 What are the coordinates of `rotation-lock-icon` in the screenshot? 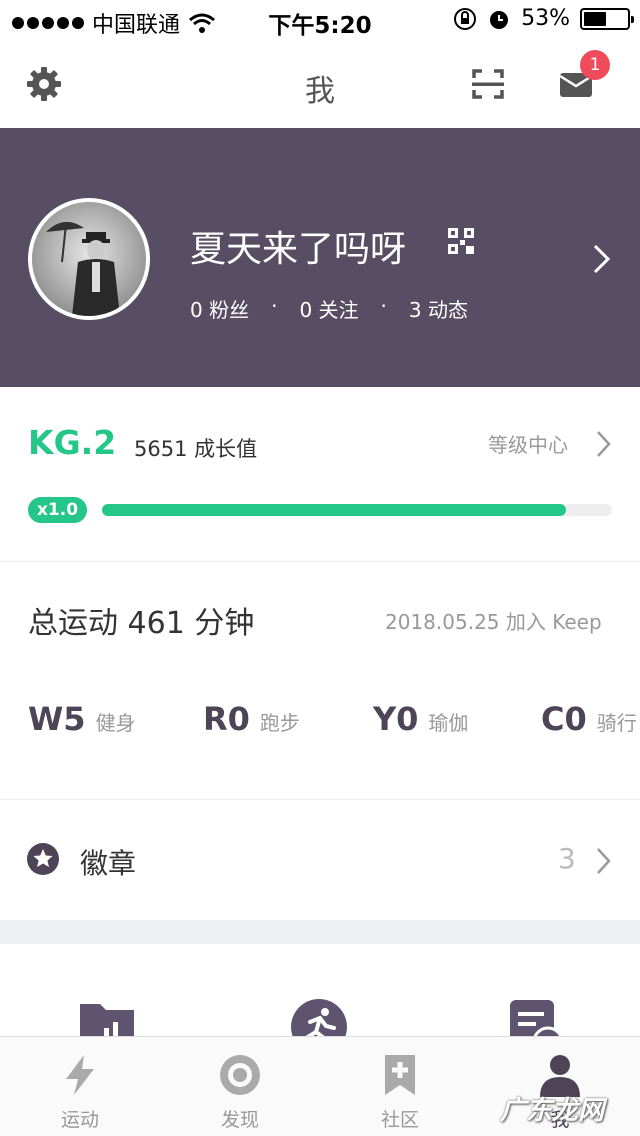 It's located at (465, 18).